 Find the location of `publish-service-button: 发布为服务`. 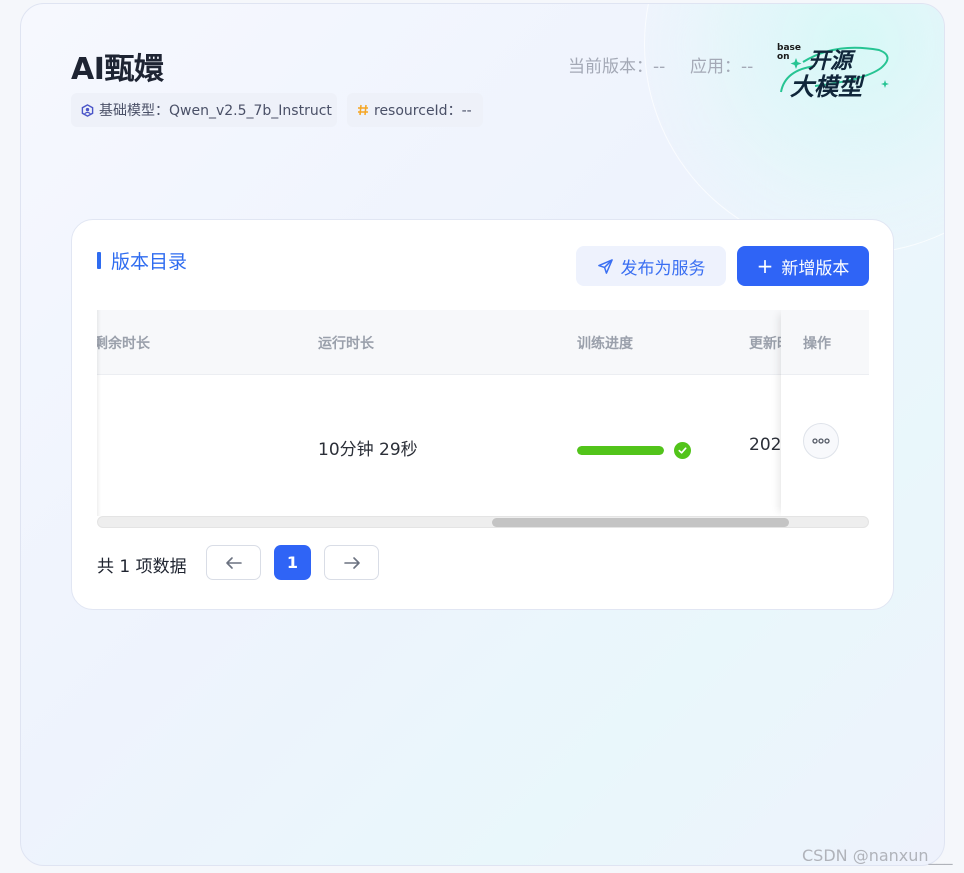

publish-service-button: 发布为服务 is located at coordinates (651, 266).